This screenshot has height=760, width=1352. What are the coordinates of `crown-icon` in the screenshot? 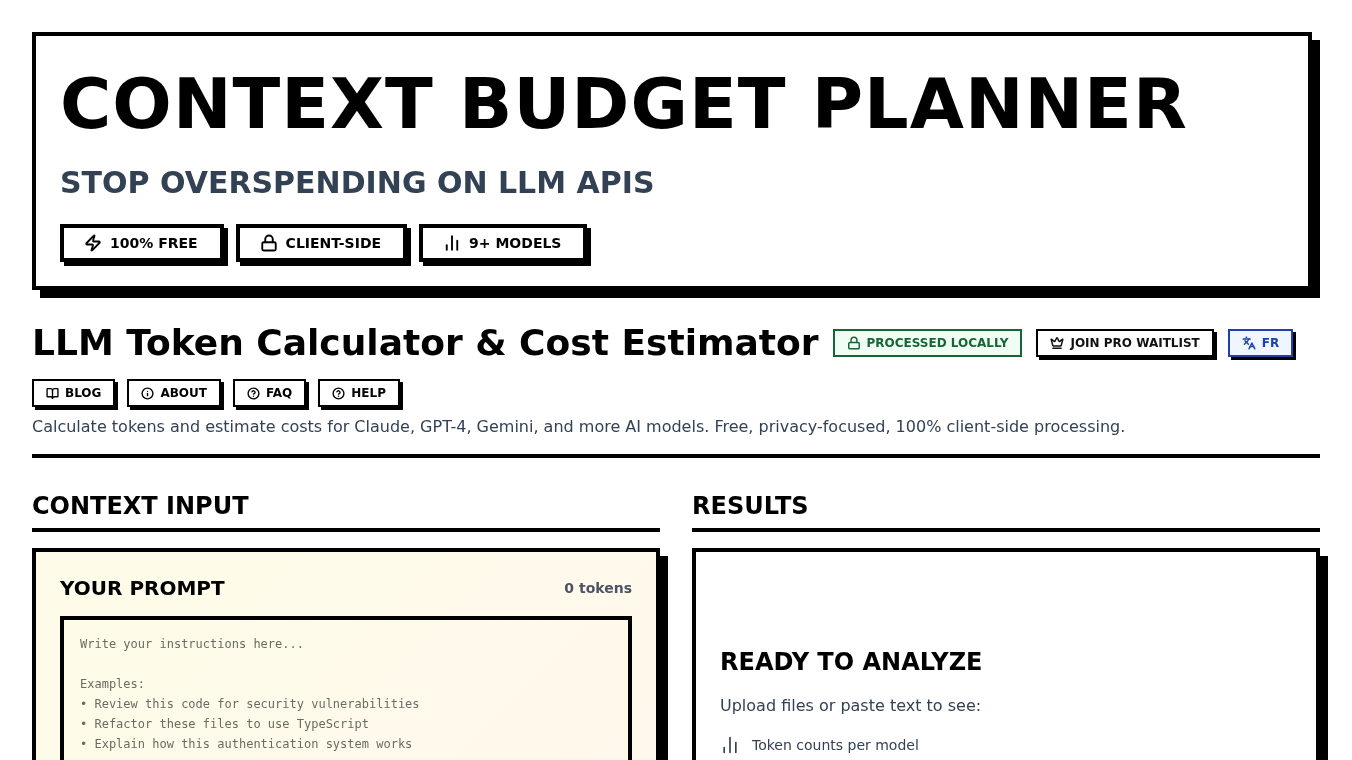 It's located at (1057, 342).